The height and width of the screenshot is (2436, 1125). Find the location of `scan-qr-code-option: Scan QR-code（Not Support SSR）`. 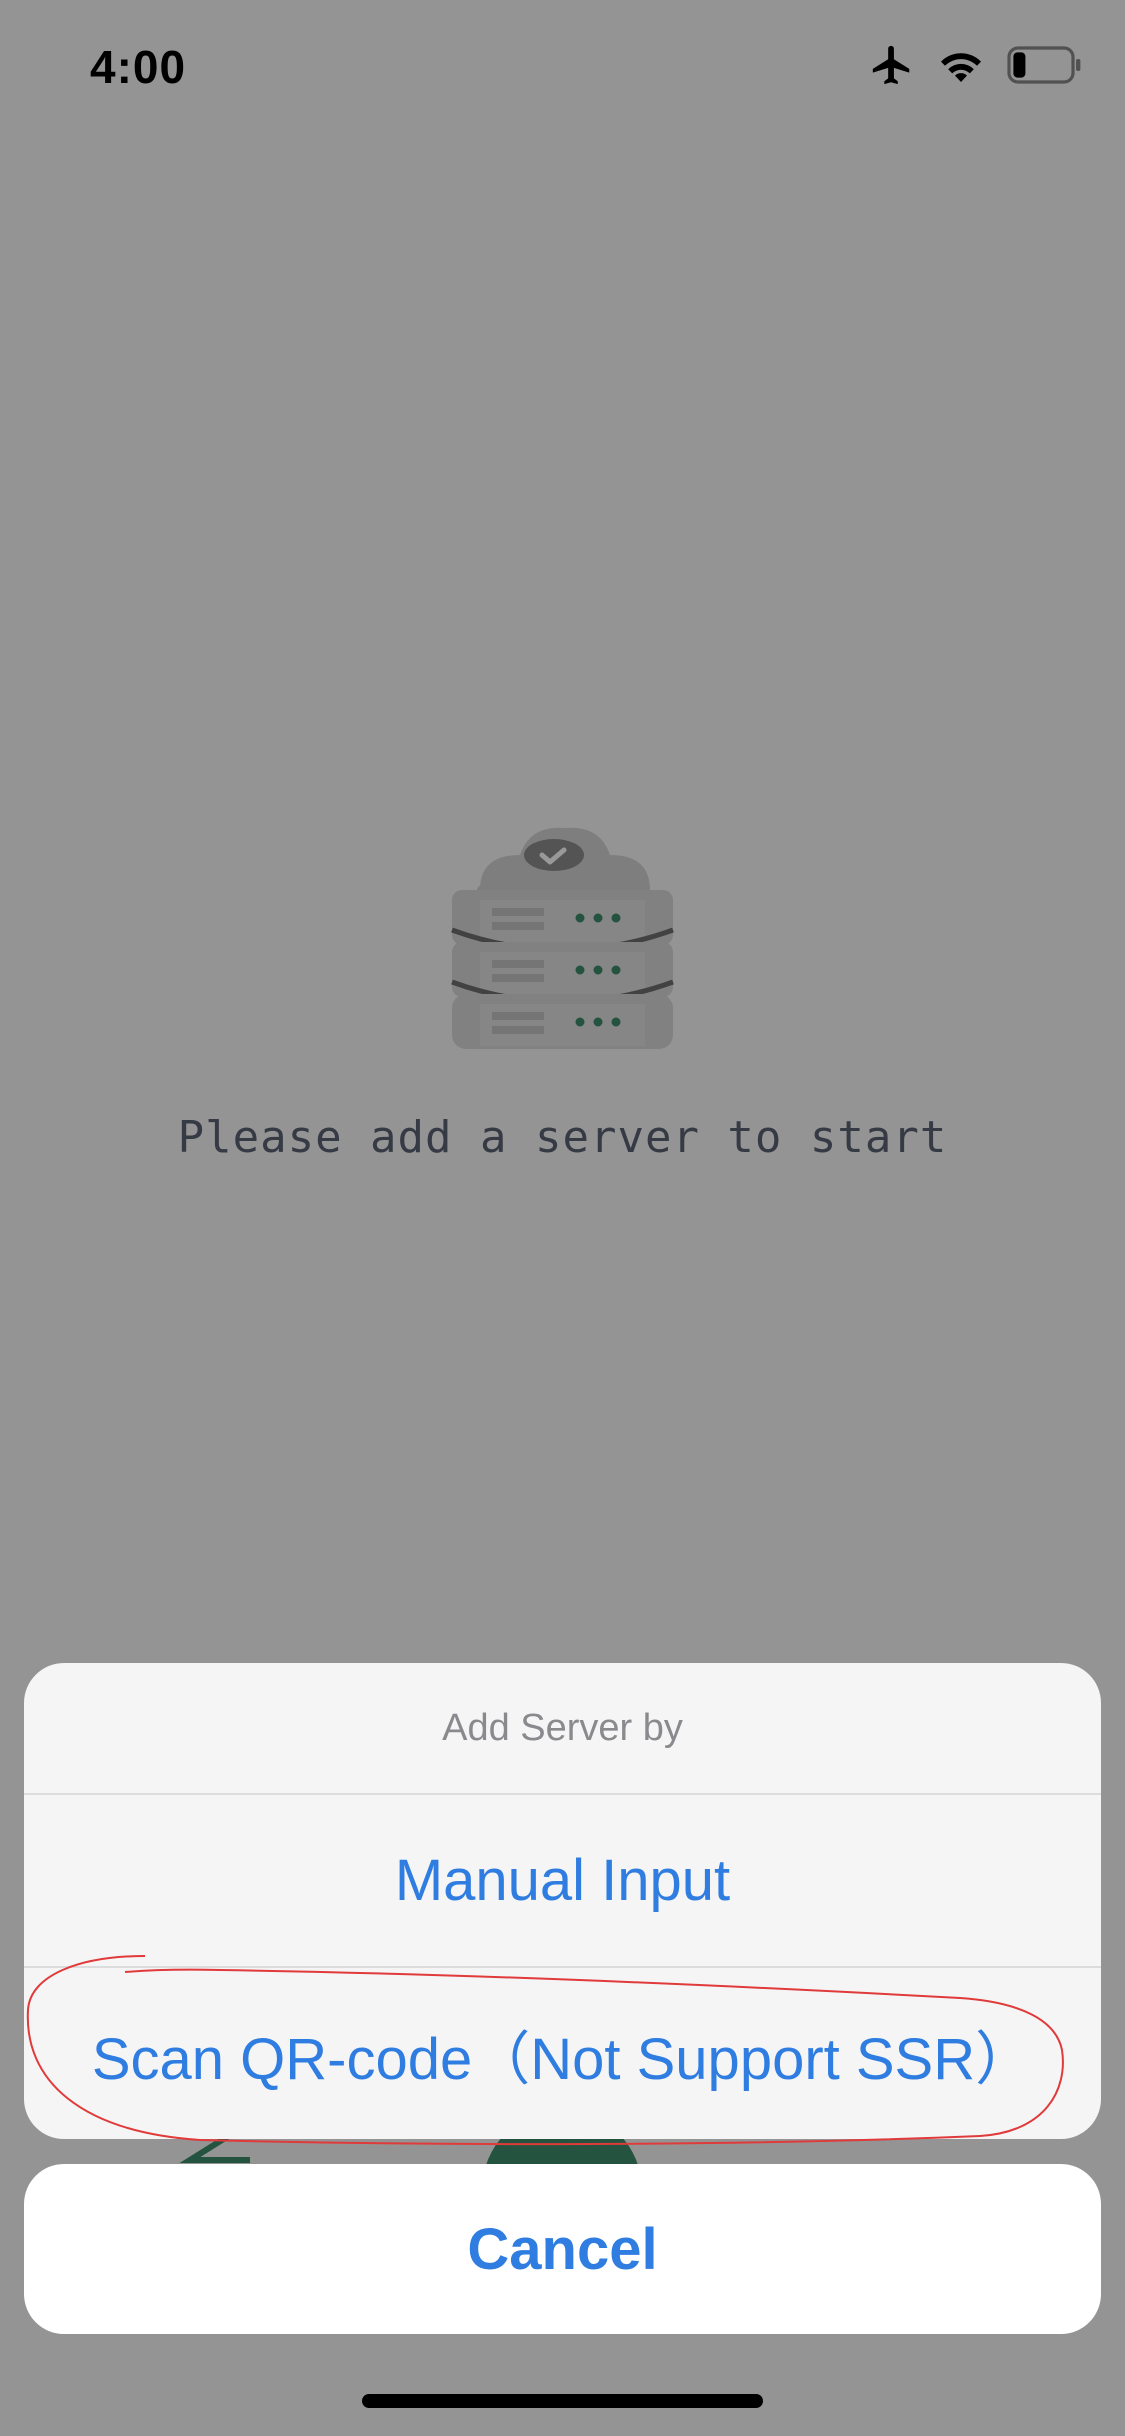

scan-qr-code-option: Scan QR-code（Not Support SSR） is located at coordinates (562, 2052).